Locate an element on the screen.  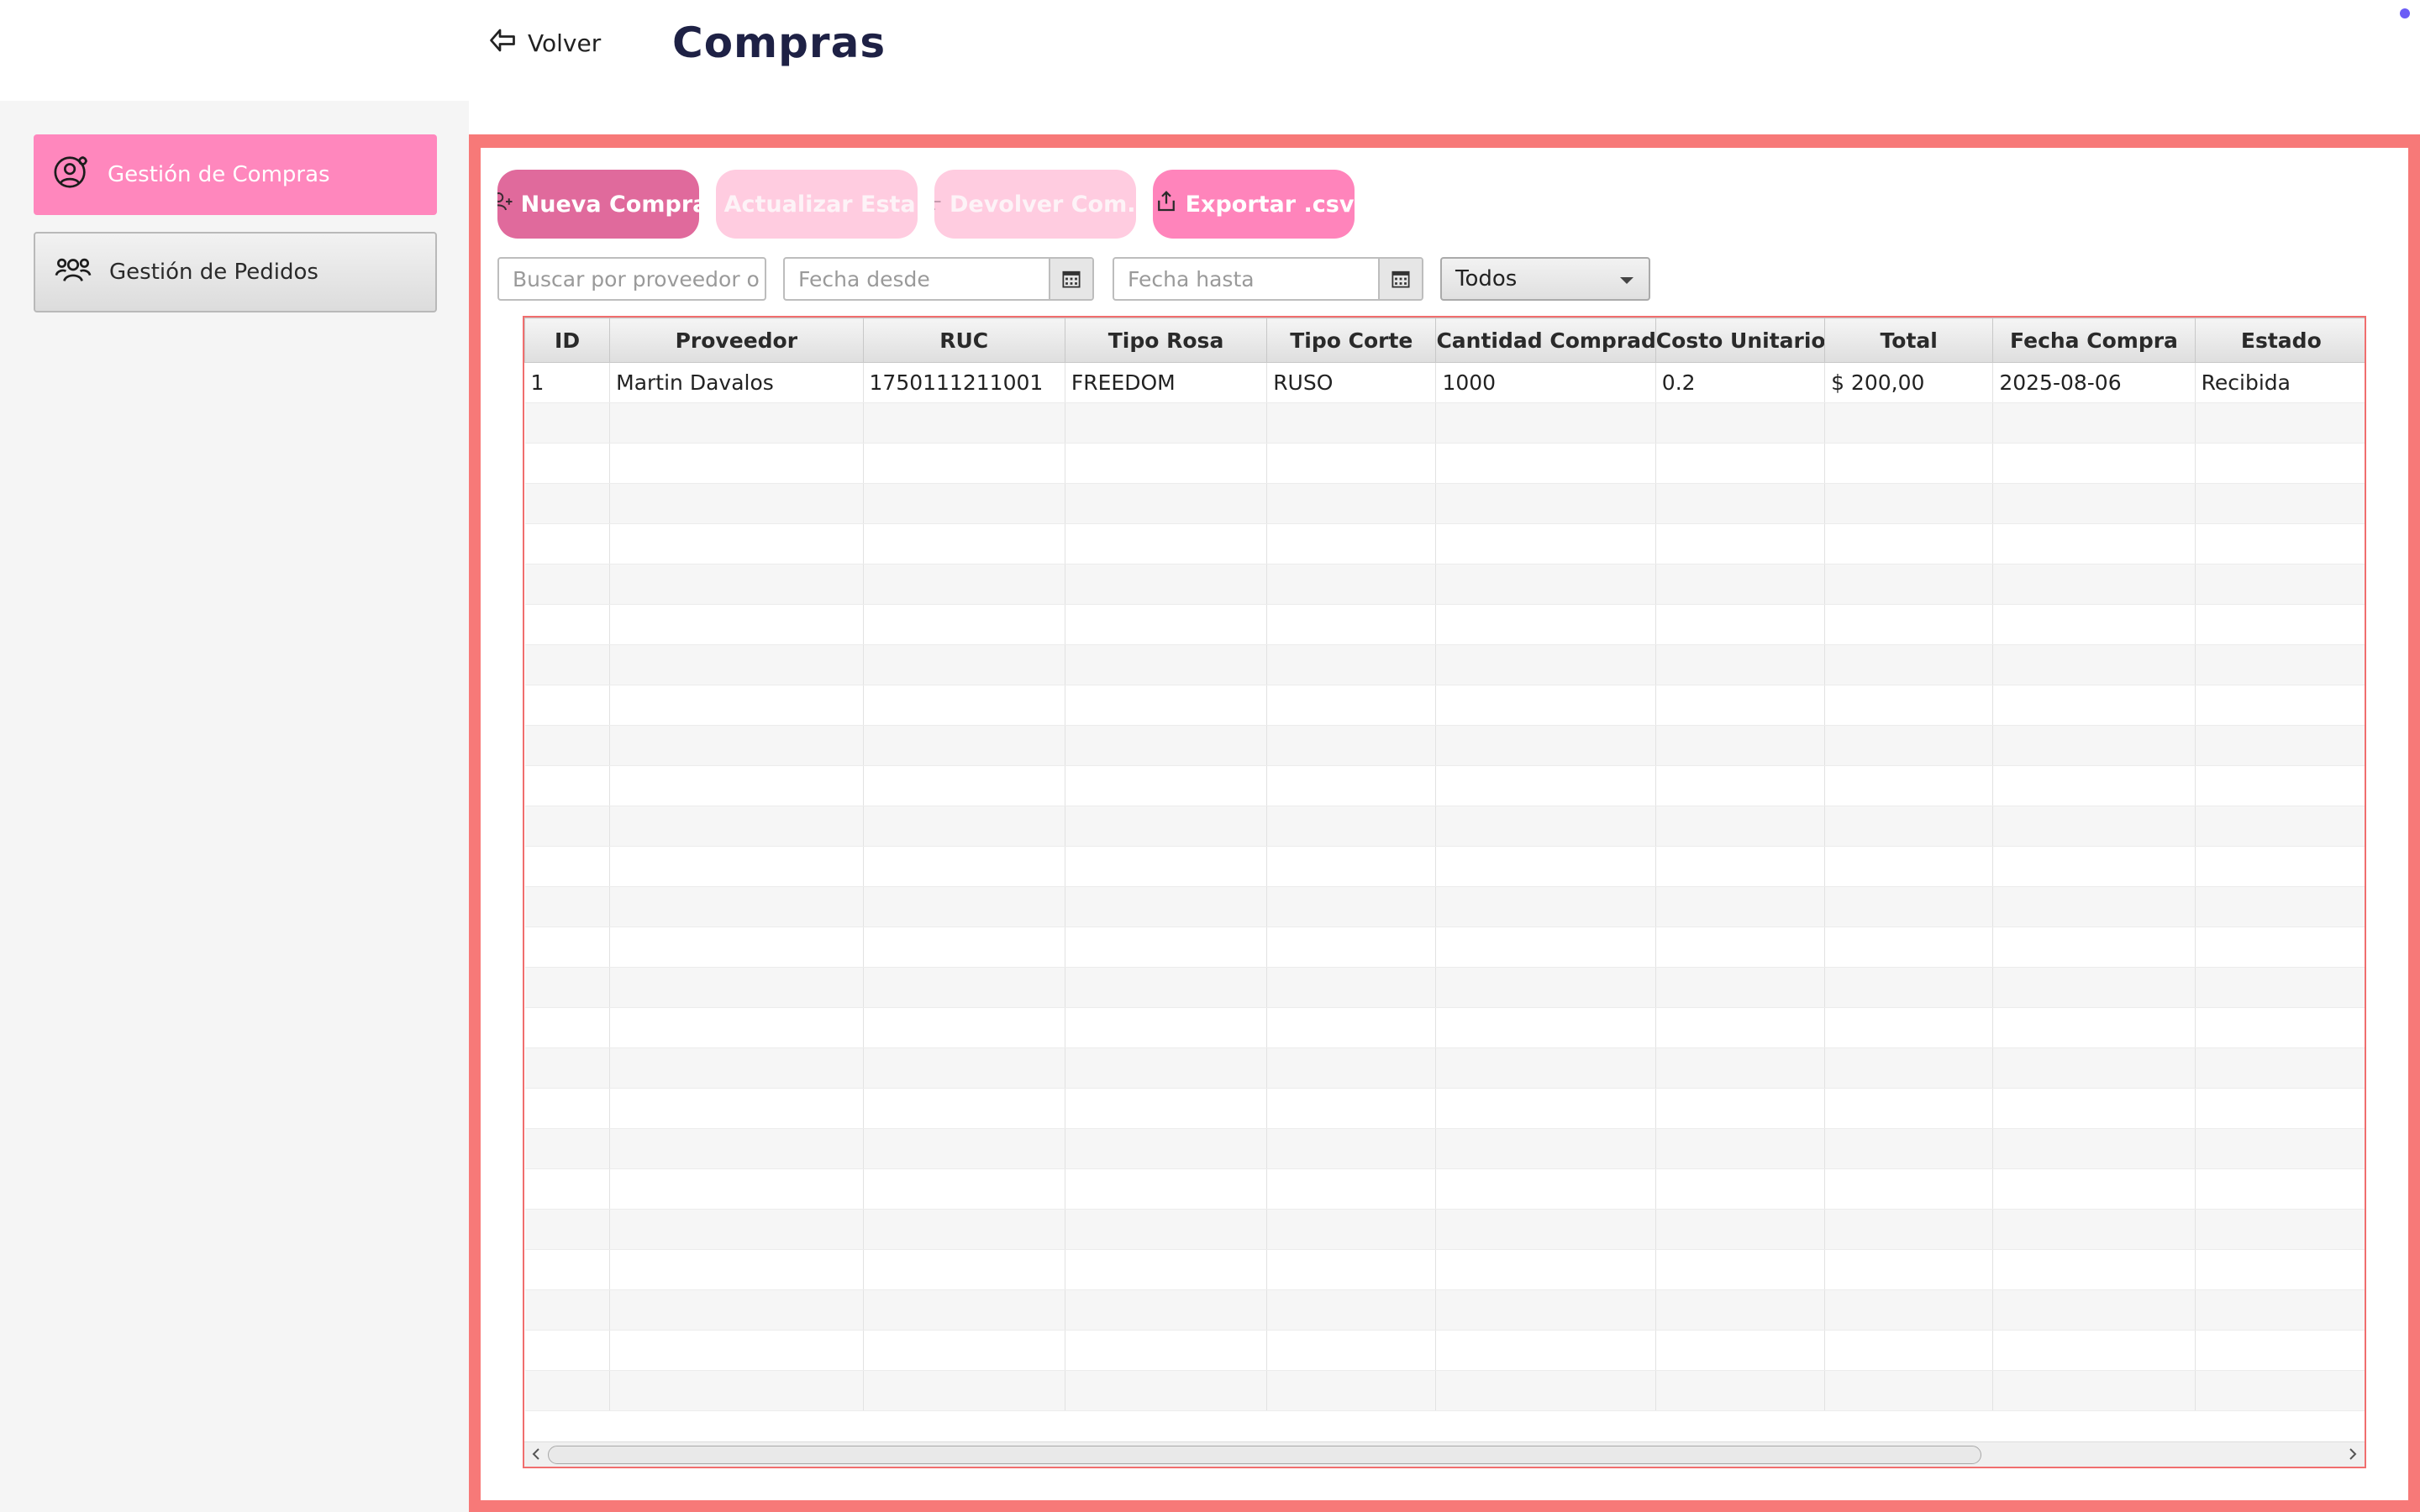
estado-select: Todos is located at coordinates (1545, 279).